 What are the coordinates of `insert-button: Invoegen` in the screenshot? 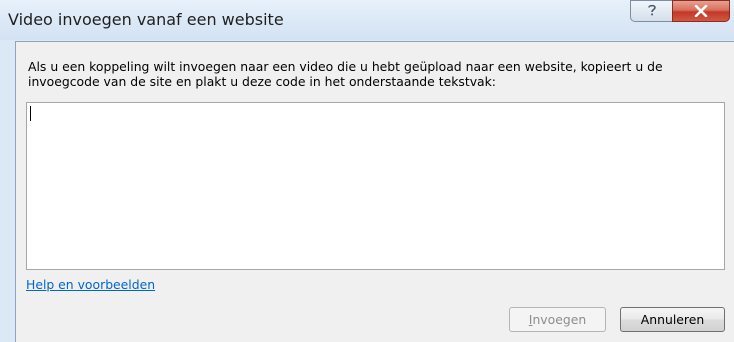 It's located at (557, 319).